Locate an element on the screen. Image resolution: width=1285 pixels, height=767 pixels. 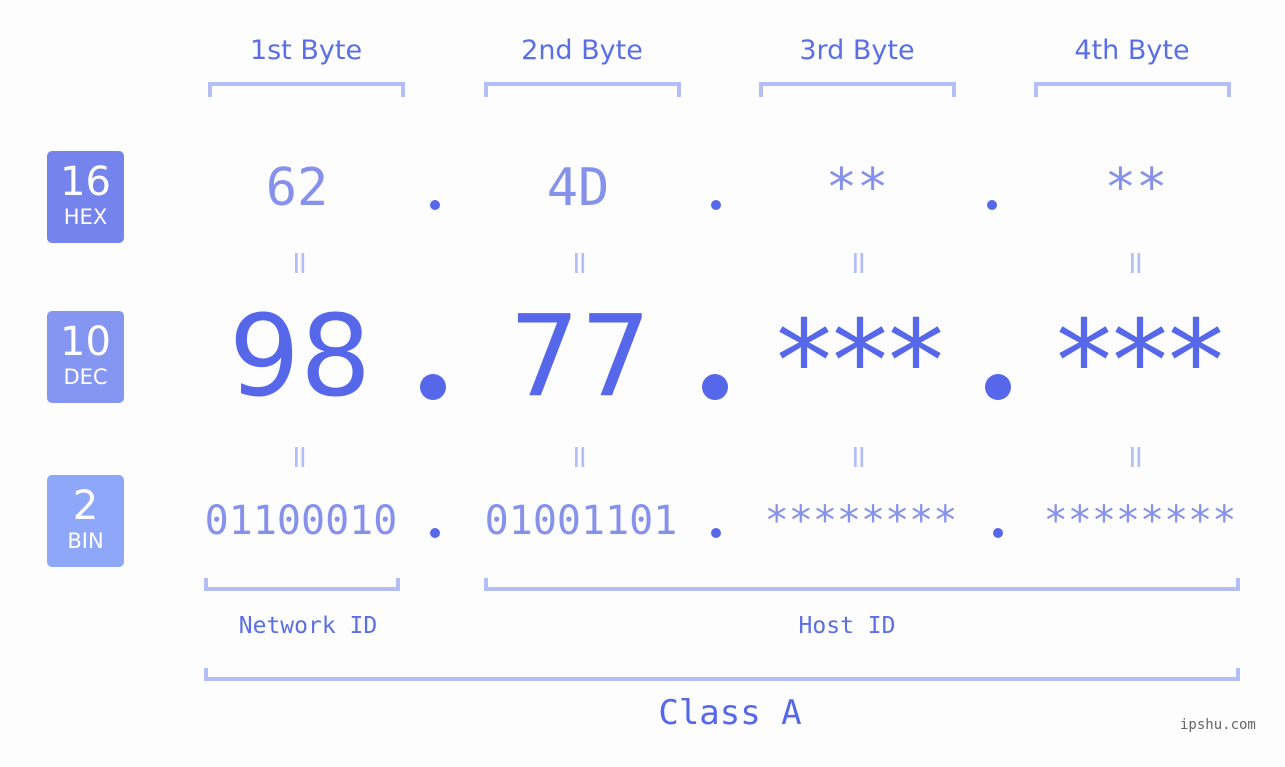
bin-byte-3: ******** is located at coordinates (861, 521).